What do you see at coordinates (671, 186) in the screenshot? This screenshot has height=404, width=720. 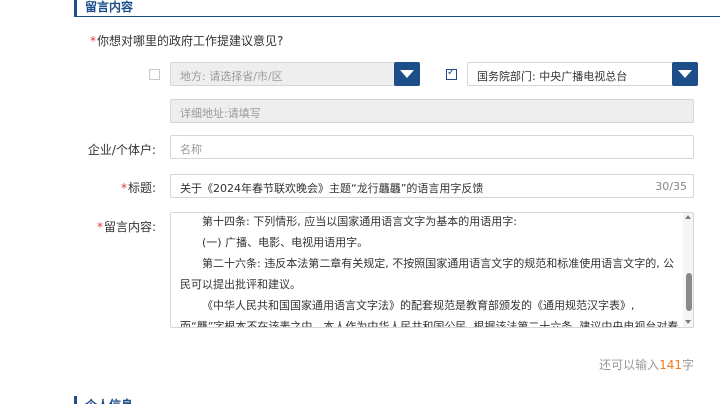 I see `title-char-counter: 30/35` at bounding box center [671, 186].